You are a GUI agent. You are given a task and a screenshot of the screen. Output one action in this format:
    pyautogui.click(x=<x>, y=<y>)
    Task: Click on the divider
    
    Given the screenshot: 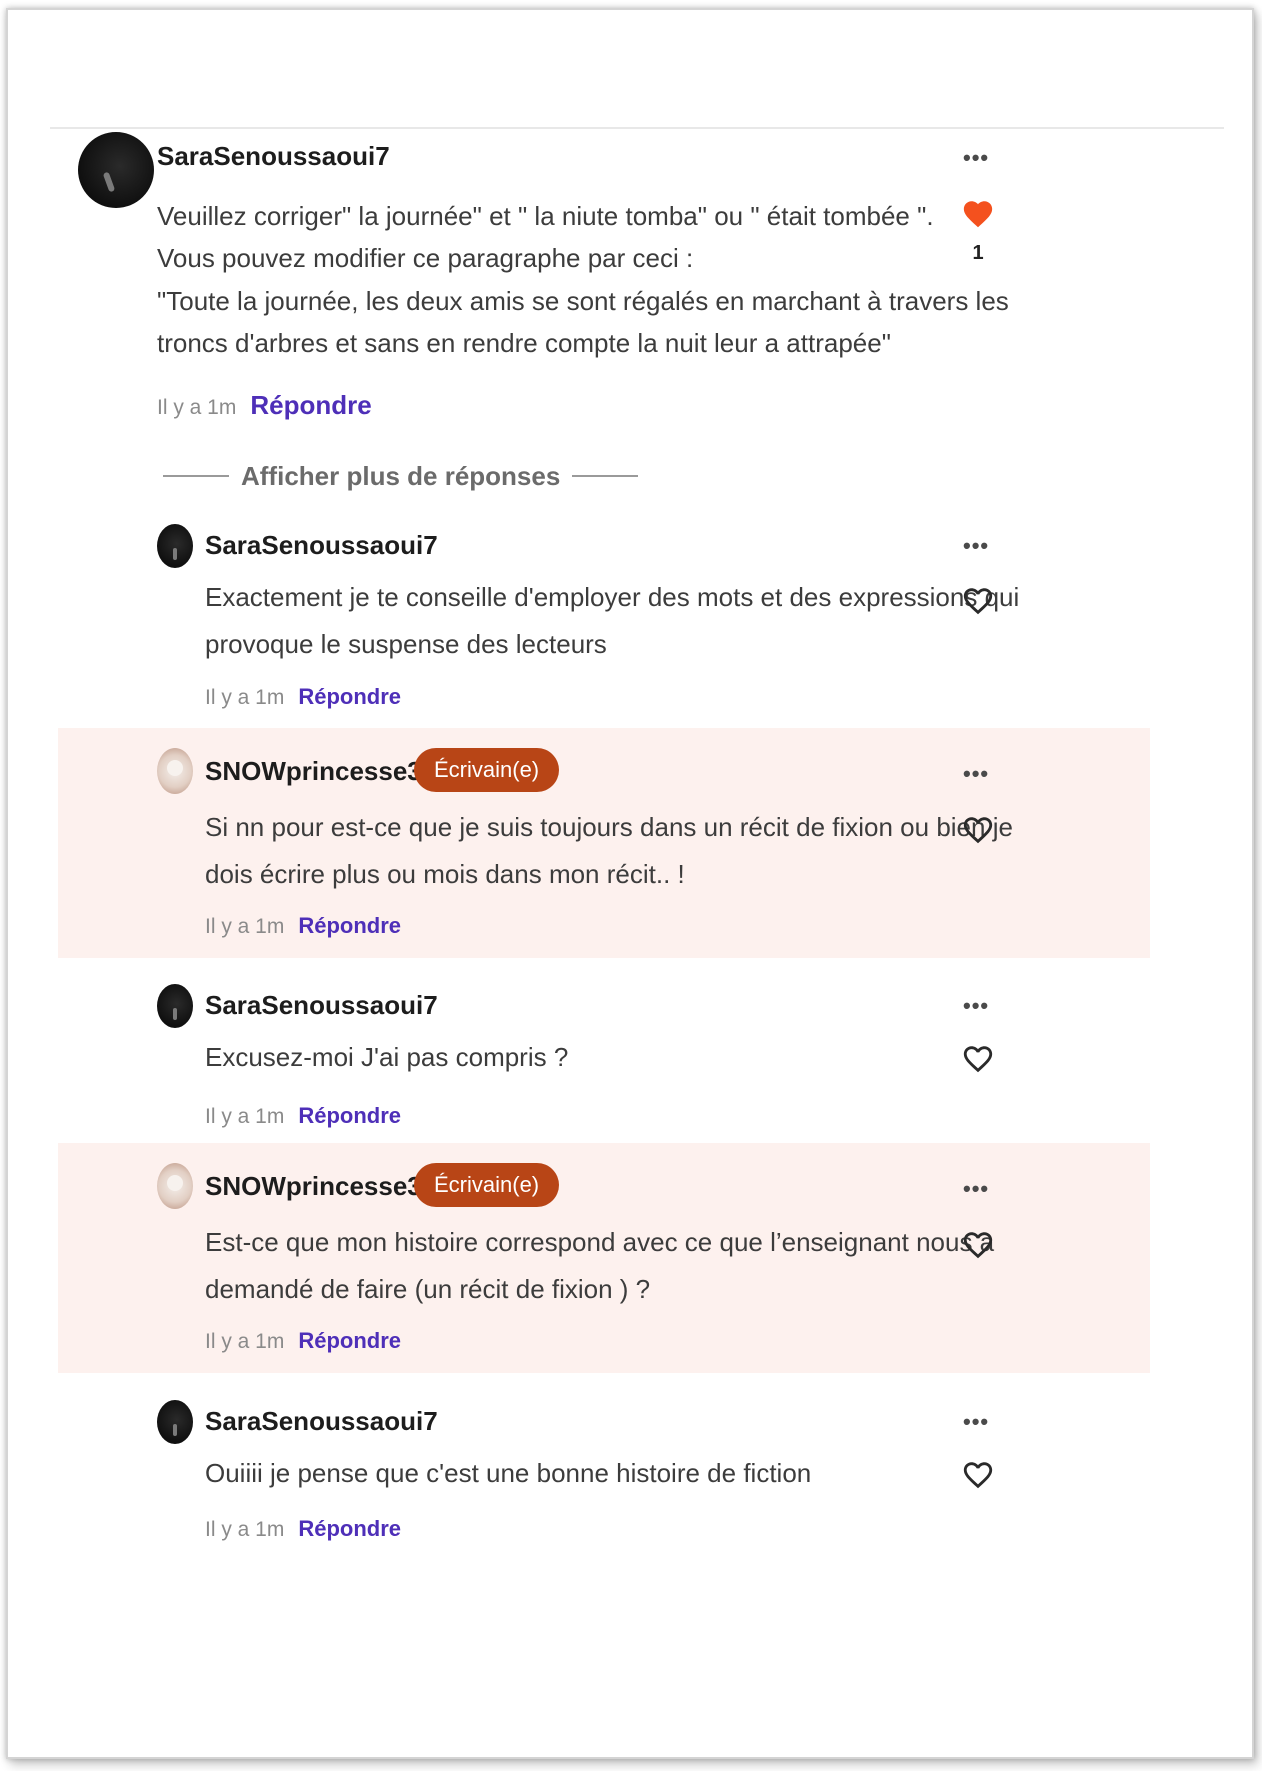 What is the action you would take?
    pyautogui.click(x=637, y=128)
    